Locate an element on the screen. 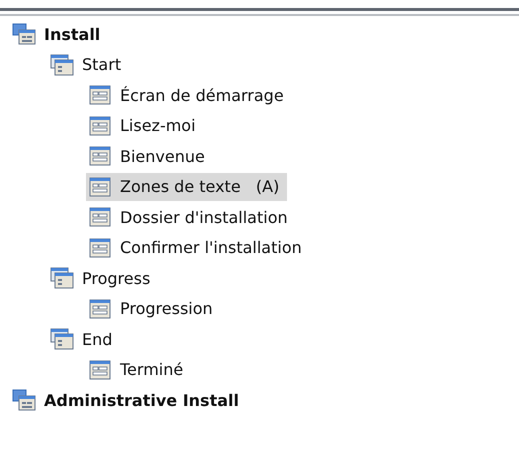  tree-item: End is located at coordinates (84, 339).